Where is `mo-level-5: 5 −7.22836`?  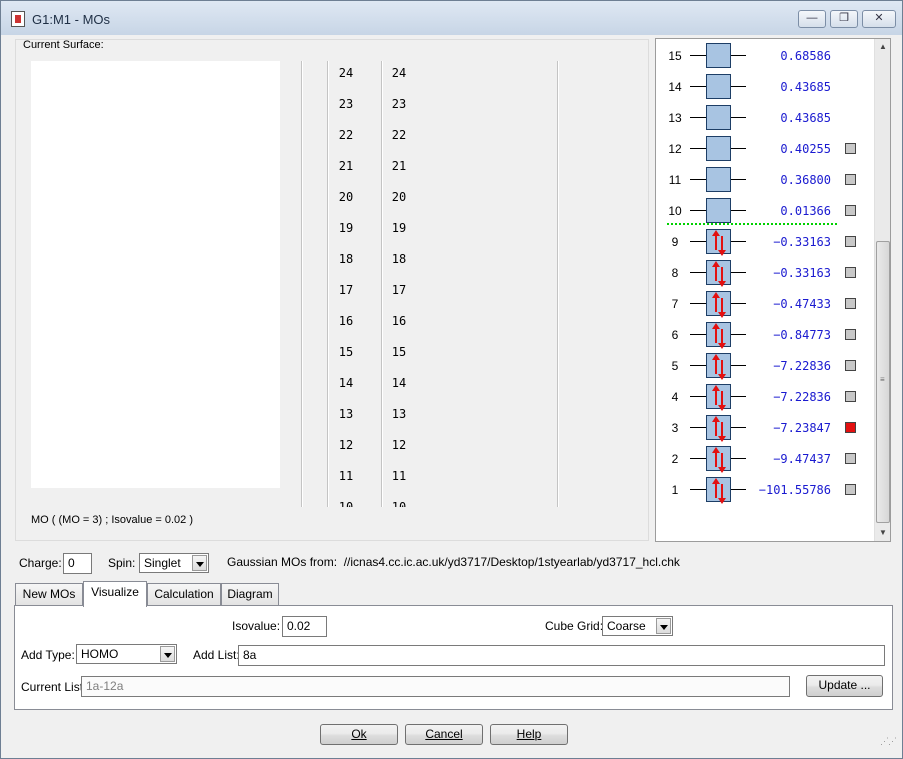 mo-level-5: 5 −7.22836 is located at coordinates (773, 365).